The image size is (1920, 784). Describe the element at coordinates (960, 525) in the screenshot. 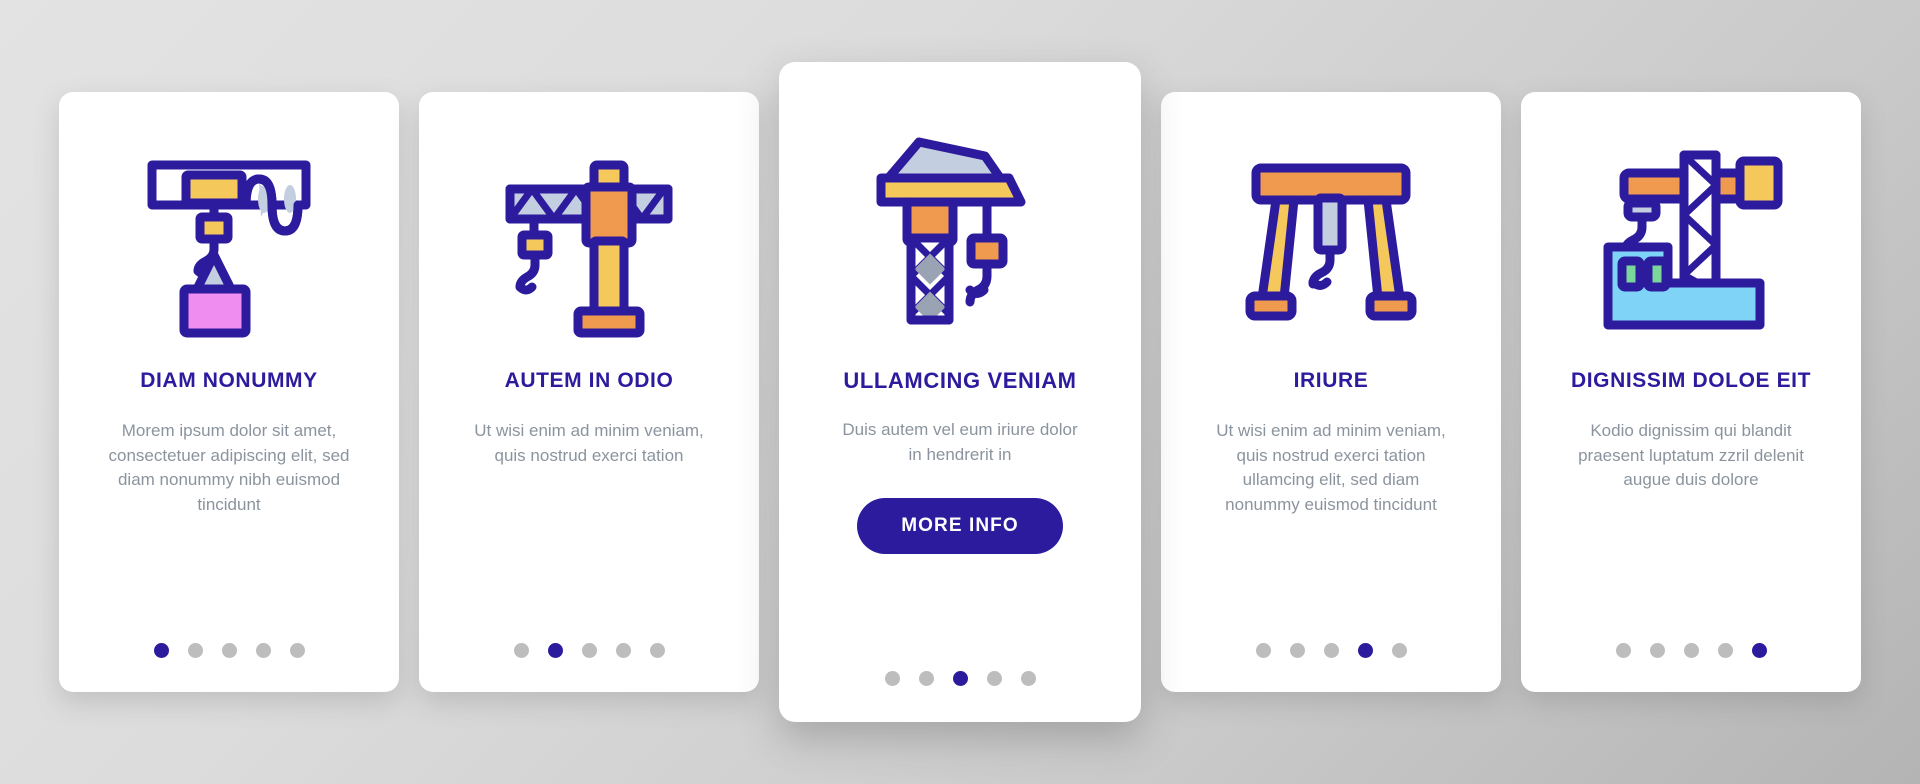

I see `more-info-button: MORE INFO` at that location.